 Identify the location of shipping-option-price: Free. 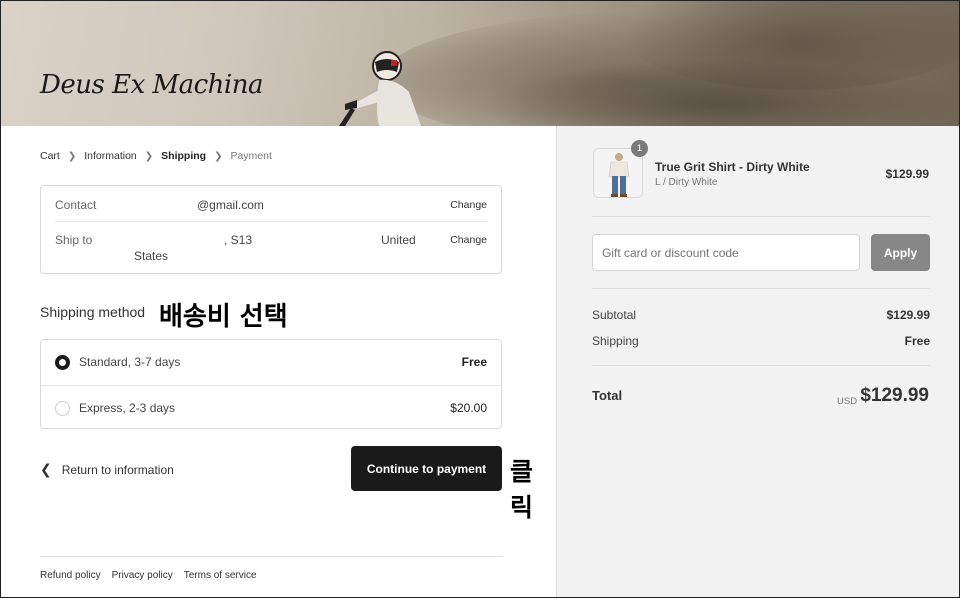
(474, 362).